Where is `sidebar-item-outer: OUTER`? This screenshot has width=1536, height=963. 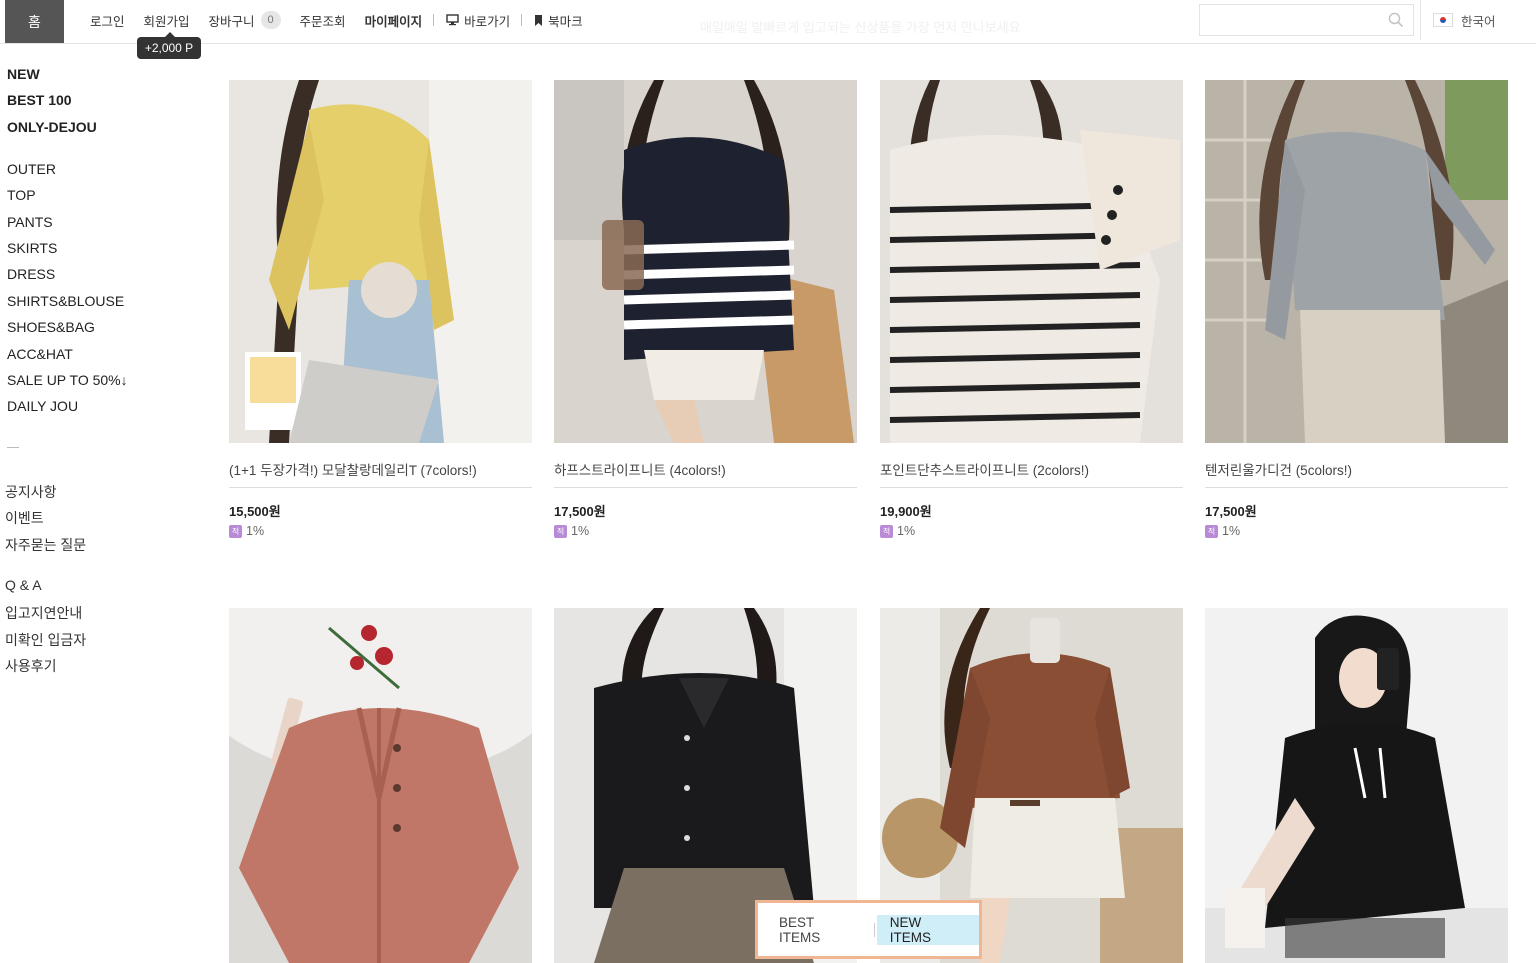
sidebar-item-outer: OUTER is located at coordinates (31, 169).